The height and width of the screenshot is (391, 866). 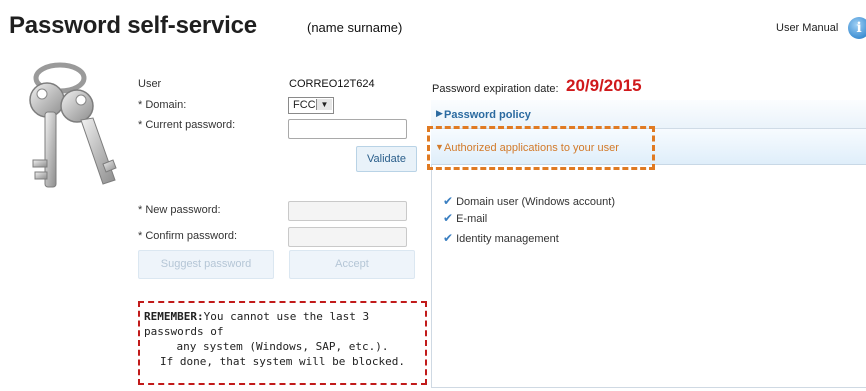 What do you see at coordinates (347, 237) in the screenshot?
I see `confirm-password-input` at bounding box center [347, 237].